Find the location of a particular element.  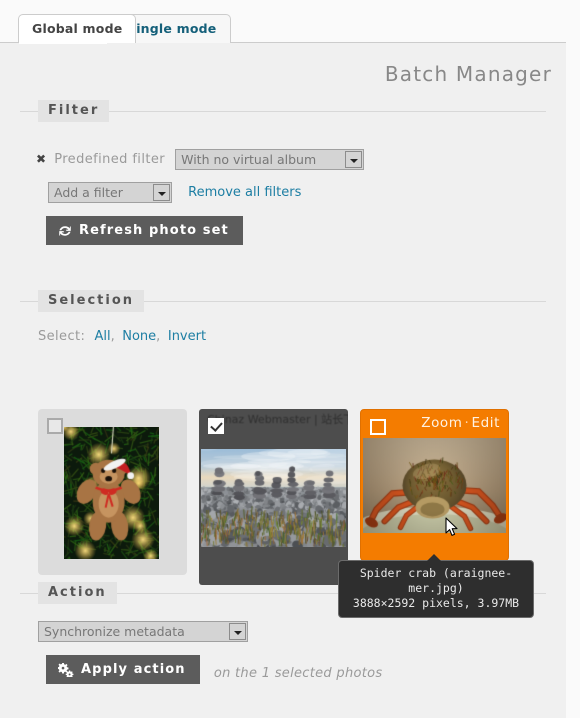

thumbnail-item-spider-crab: Zoom · Edit is located at coordinates (434, 485).